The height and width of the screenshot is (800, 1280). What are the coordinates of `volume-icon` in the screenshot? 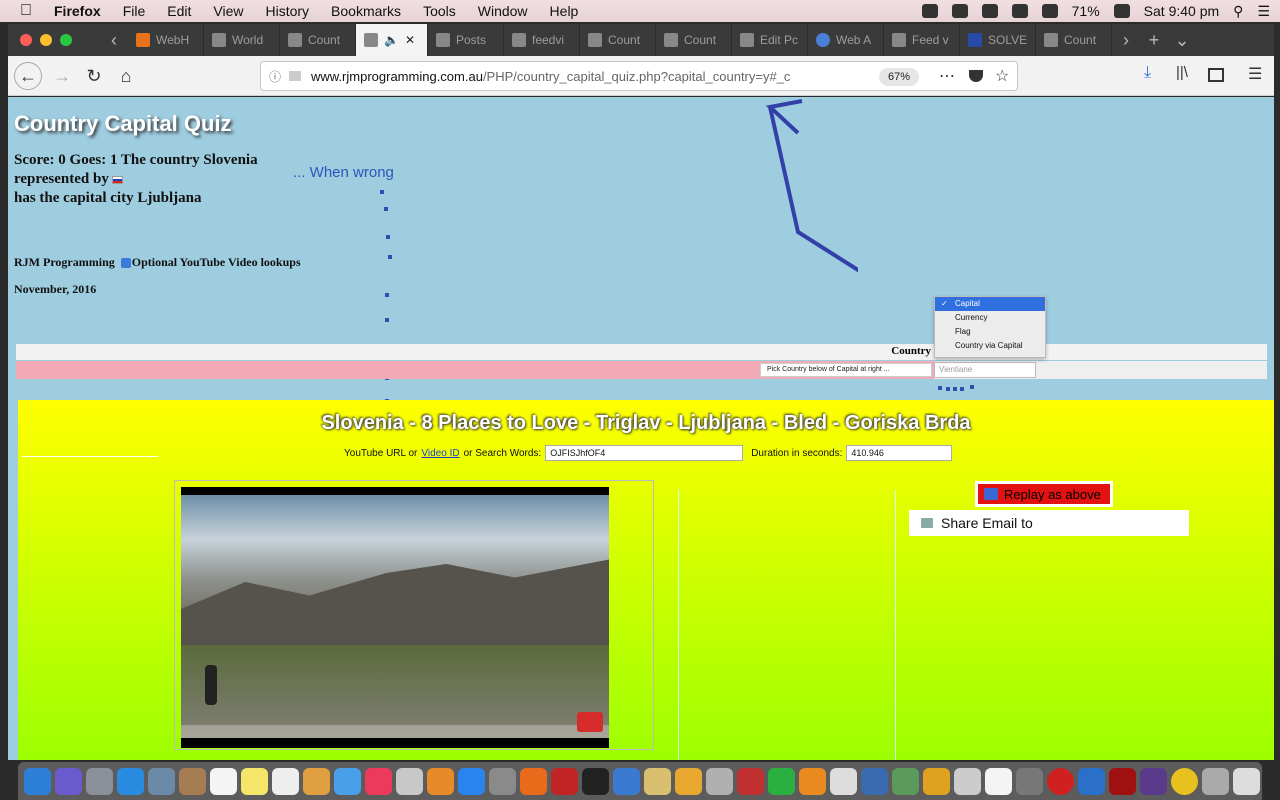 It's located at (1049, 11).